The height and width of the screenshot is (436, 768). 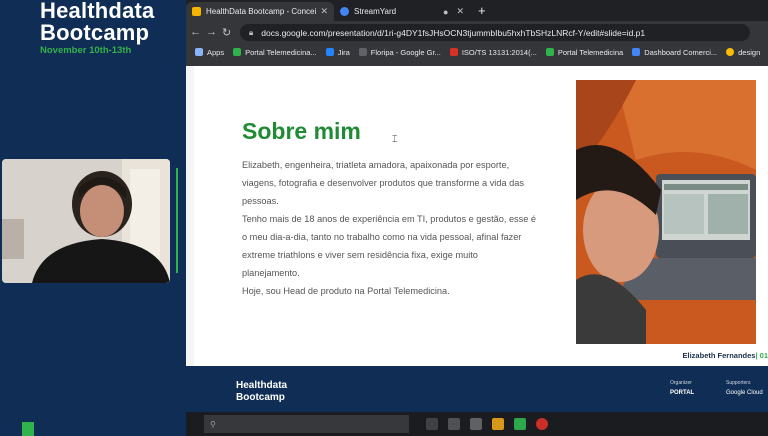 What do you see at coordinates (262, 391) in the screenshot?
I see `footer-brand: Healthdata Bootcamp` at bounding box center [262, 391].